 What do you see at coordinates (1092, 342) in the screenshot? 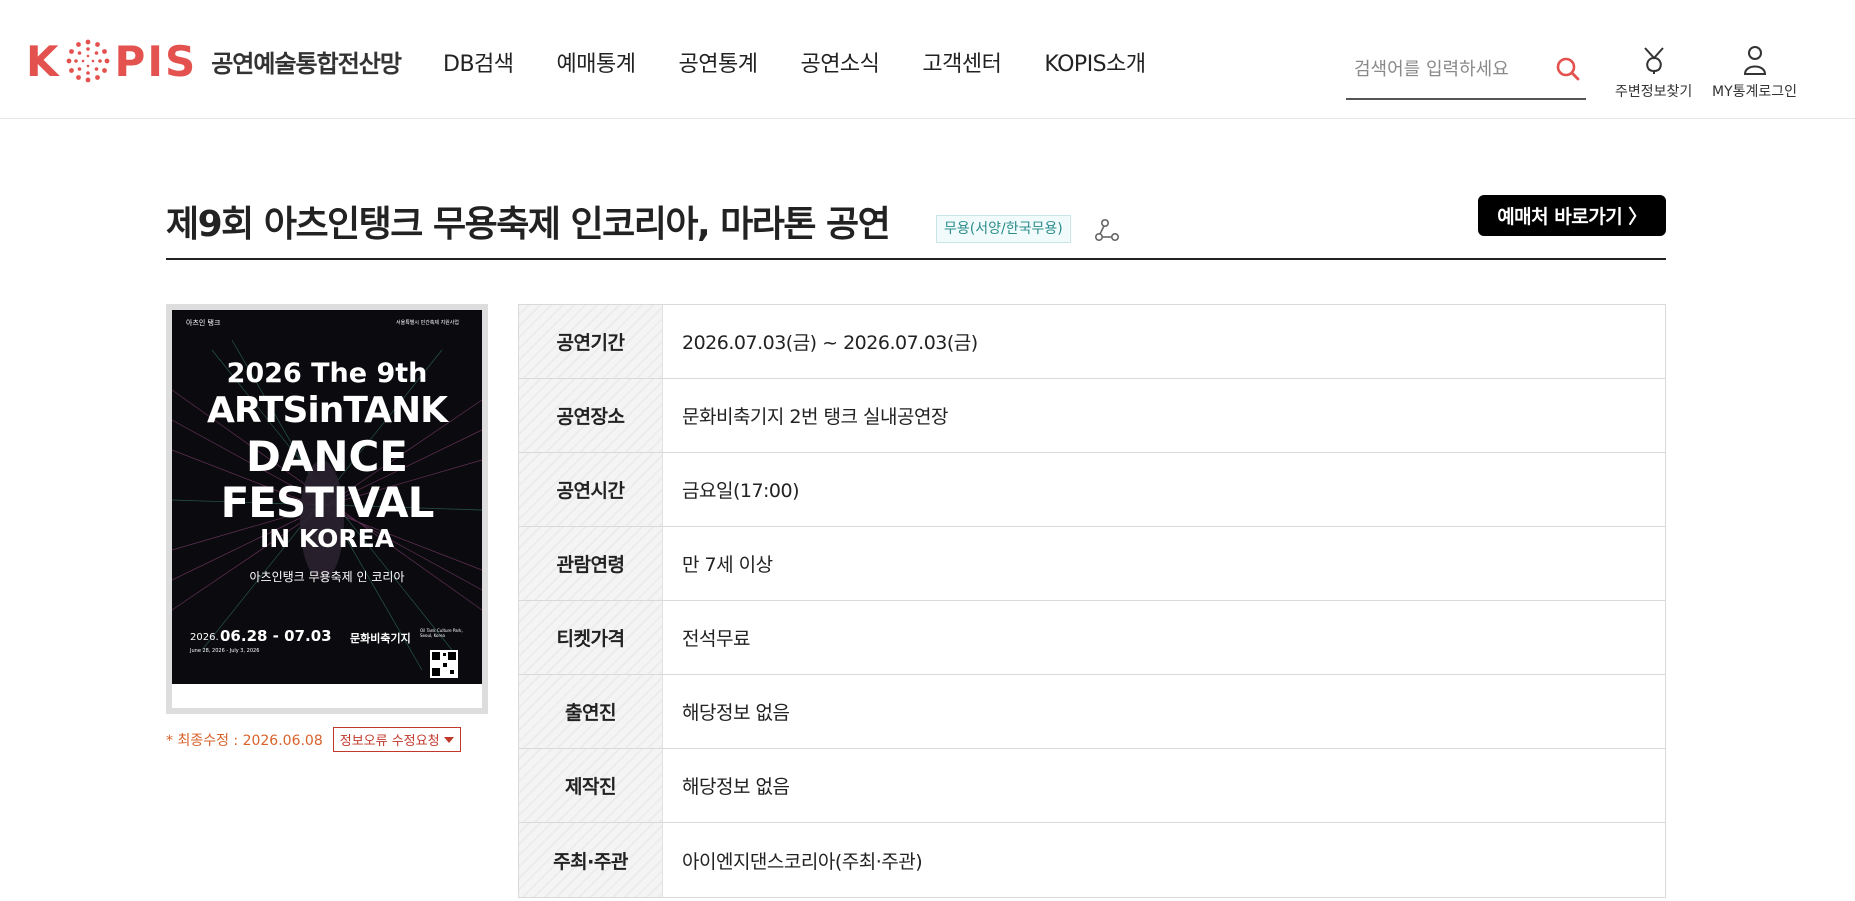
I see `table-row: 공연기간 2026.07.03(금) ~ 2026.07.03(금)` at bounding box center [1092, 342].